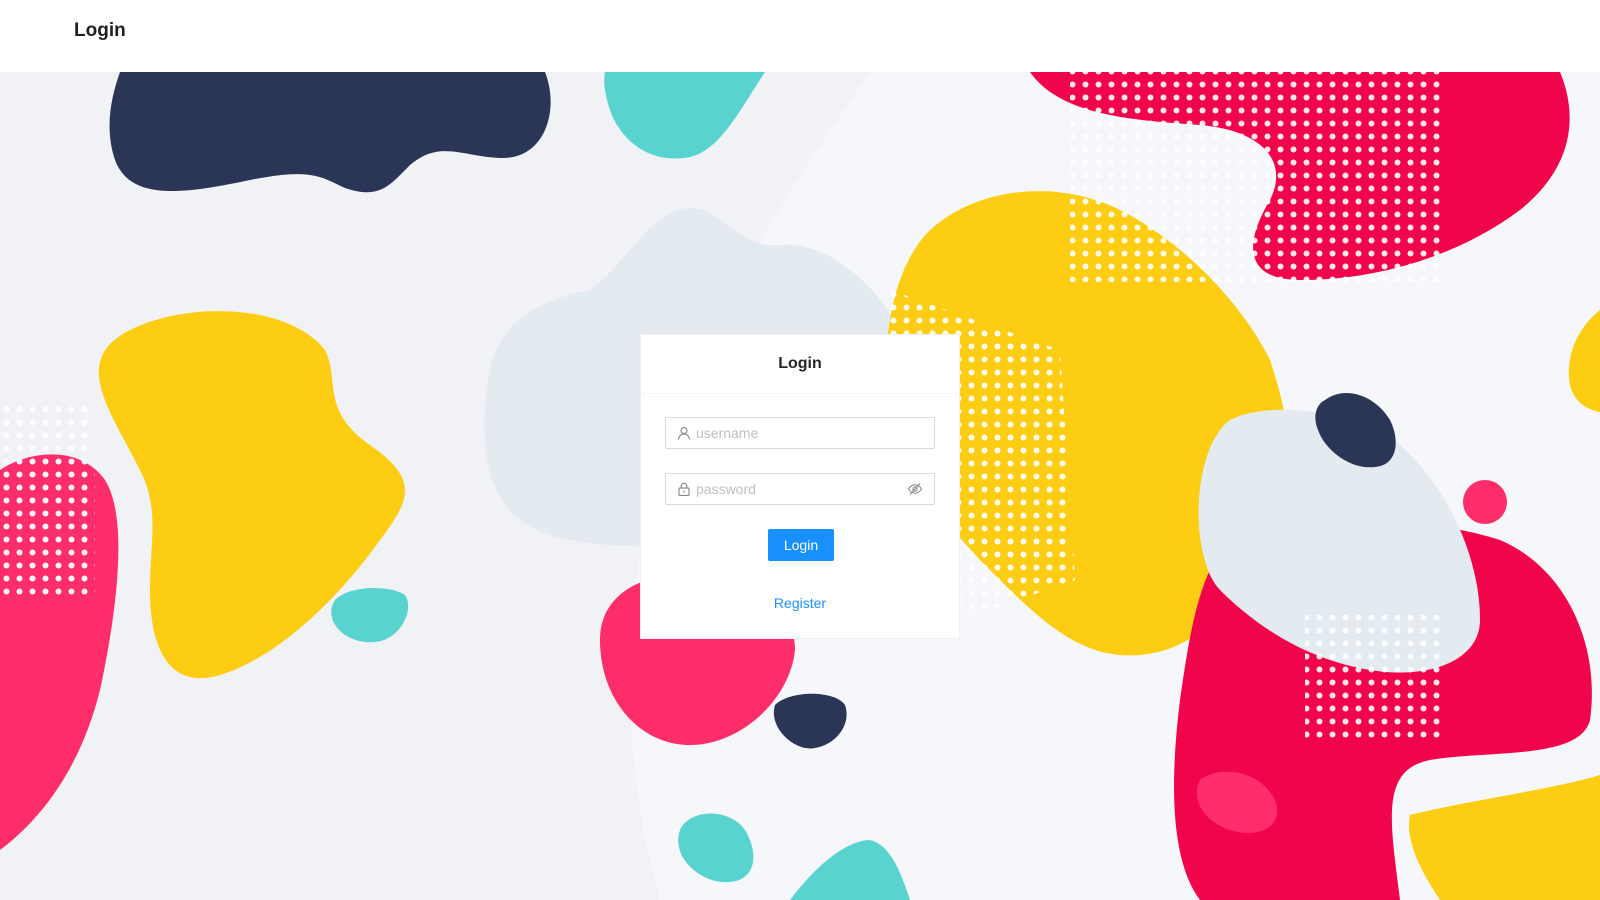 This screenshot has height=900, width=1600. Describe the element at coordinates (801, 545) in the screenshot. I see `login-button: Login` at that location.